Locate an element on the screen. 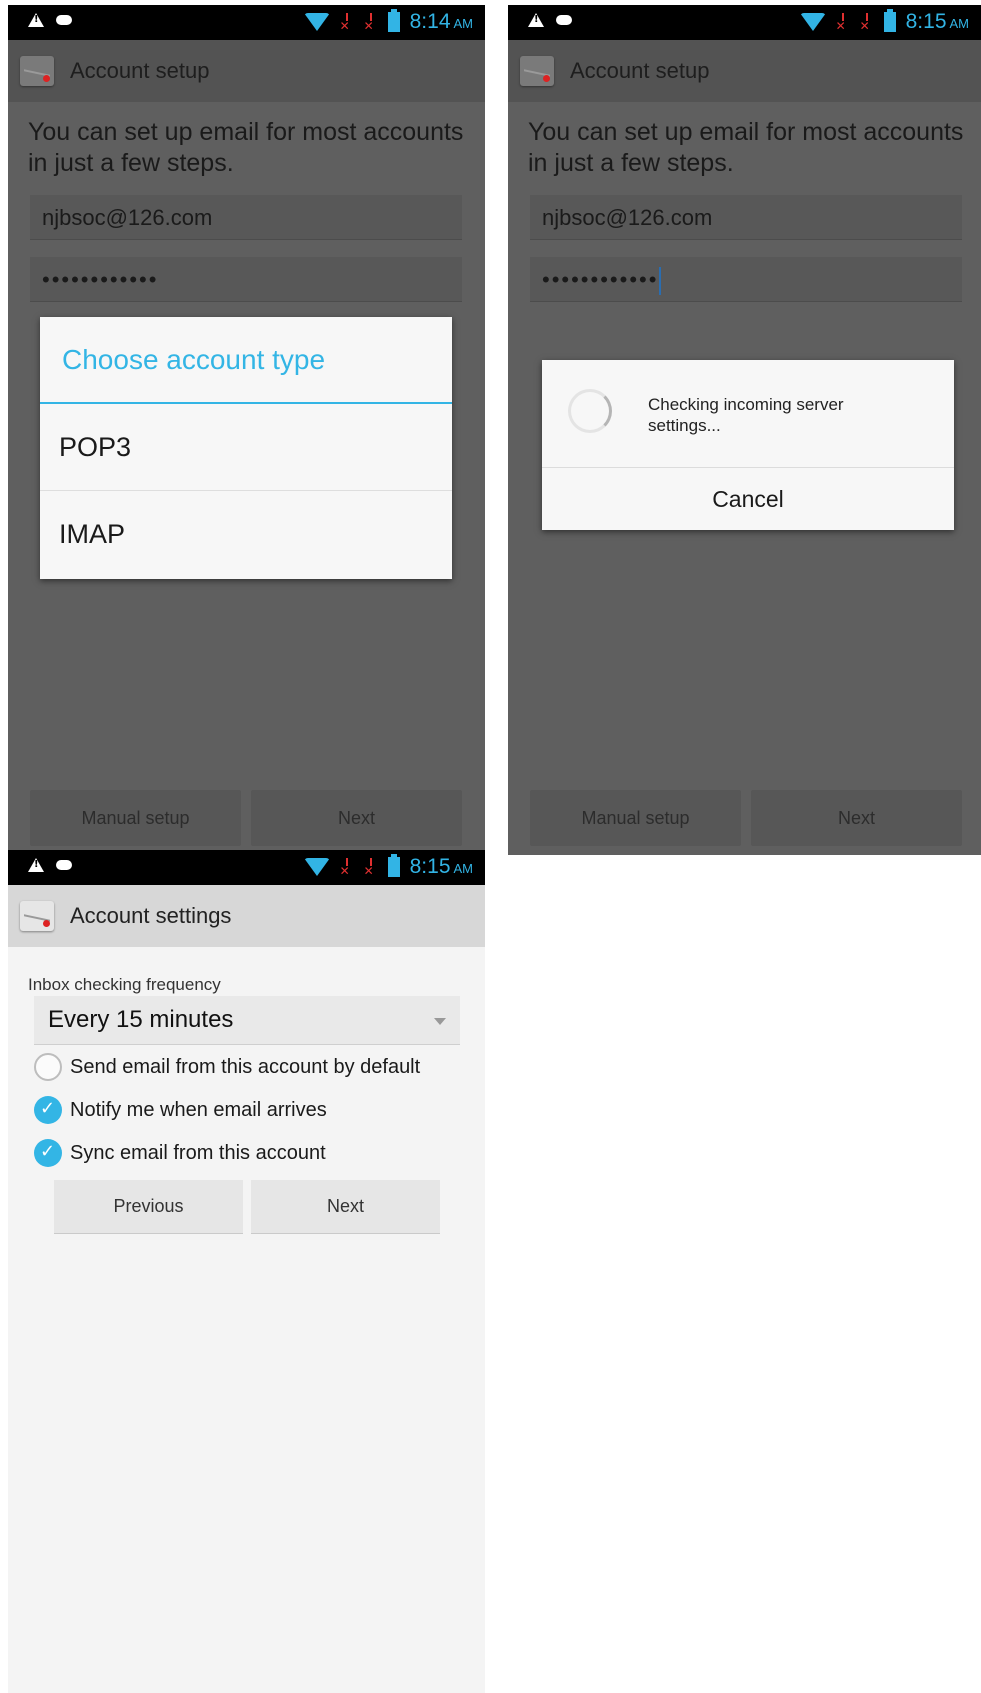 This screenshot has width=981, height=1693. page-title: Account settings is located at coordinates (151, 915).